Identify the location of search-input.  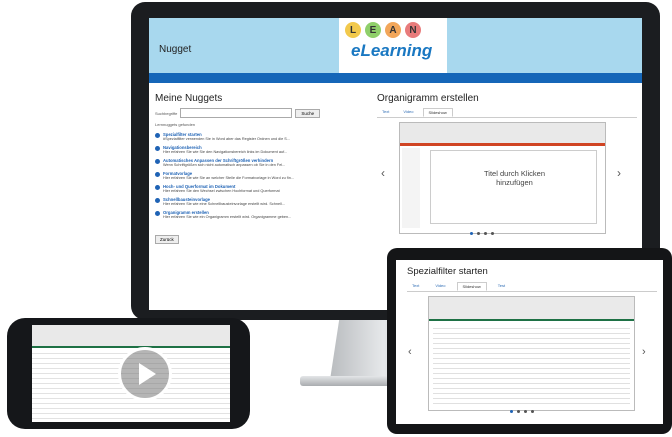
(236, 113).